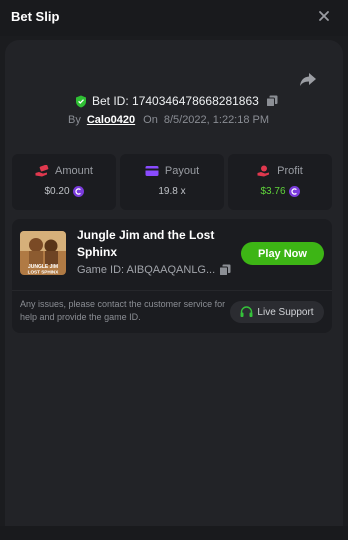 The height and width of the screenshot is (540, 348). What do you see at coordinates (285, 312) in the screenshot?
I see `live-support-label: Live Support` at bounding box center [285, 312].